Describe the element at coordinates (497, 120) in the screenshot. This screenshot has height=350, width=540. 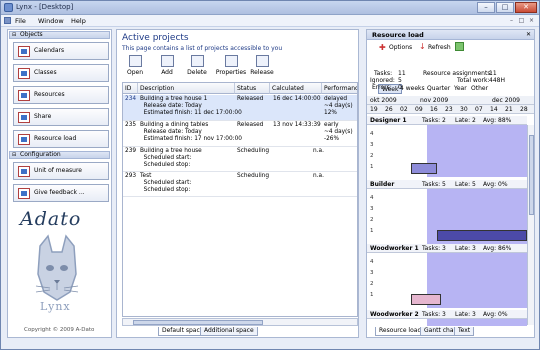
I see `resource-avg: Avg: 88%` at that location.